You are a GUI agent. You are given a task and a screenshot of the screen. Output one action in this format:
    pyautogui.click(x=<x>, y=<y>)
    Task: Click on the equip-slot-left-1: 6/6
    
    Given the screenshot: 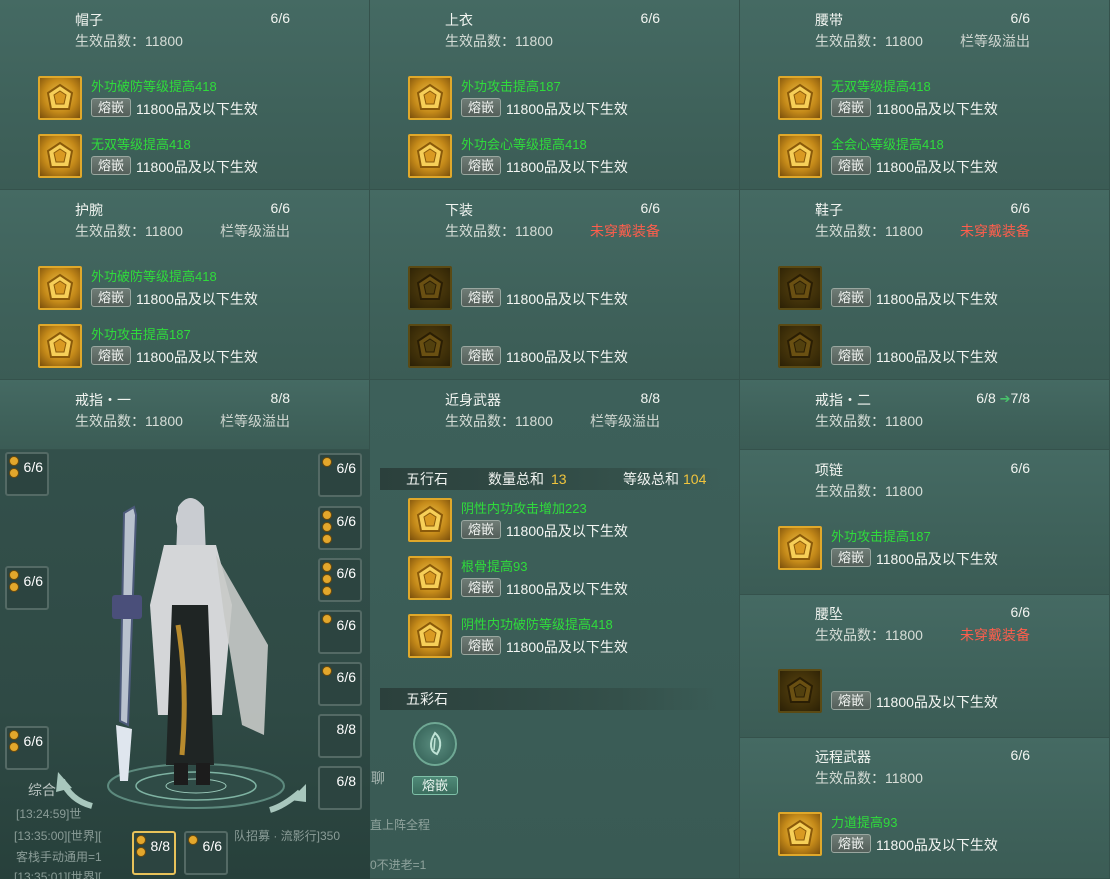 What is the action you would take?
    pyautogui.click(x=27, y=474)
    